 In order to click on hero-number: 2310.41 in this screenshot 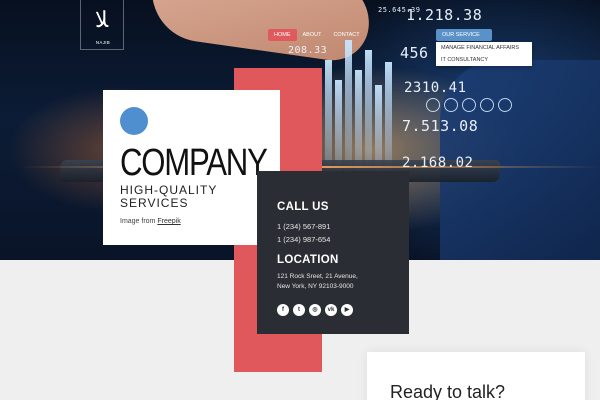, I will do `click(435, 88)`.